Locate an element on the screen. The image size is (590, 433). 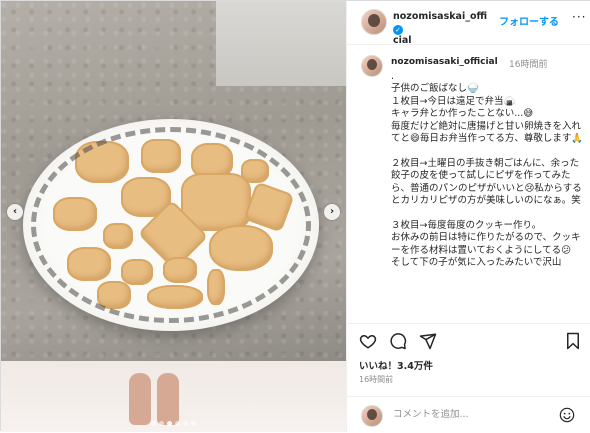
caption-username: nozomisasaki_official is located at coordinates (444, 62).